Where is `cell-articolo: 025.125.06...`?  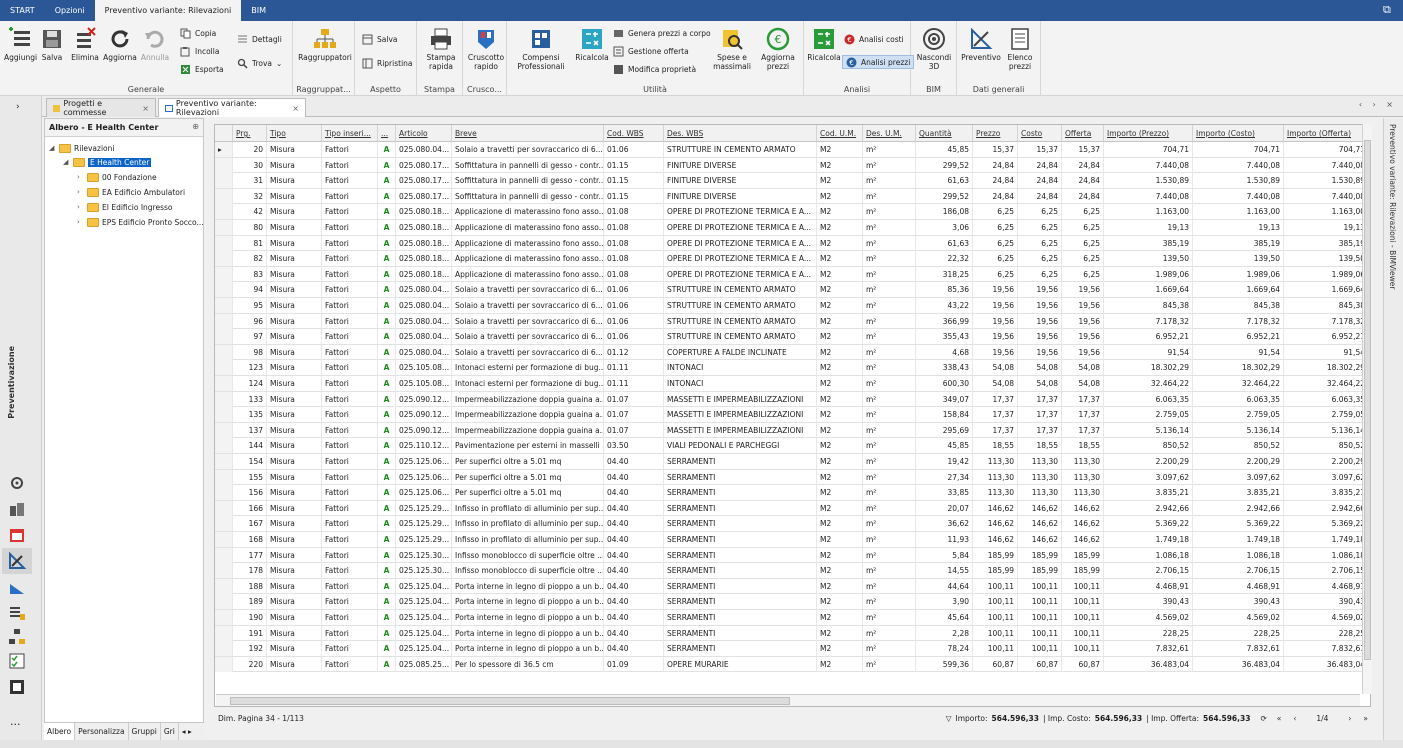 cell-articolo: 025.125.06... is located at coordinates (424, 477).